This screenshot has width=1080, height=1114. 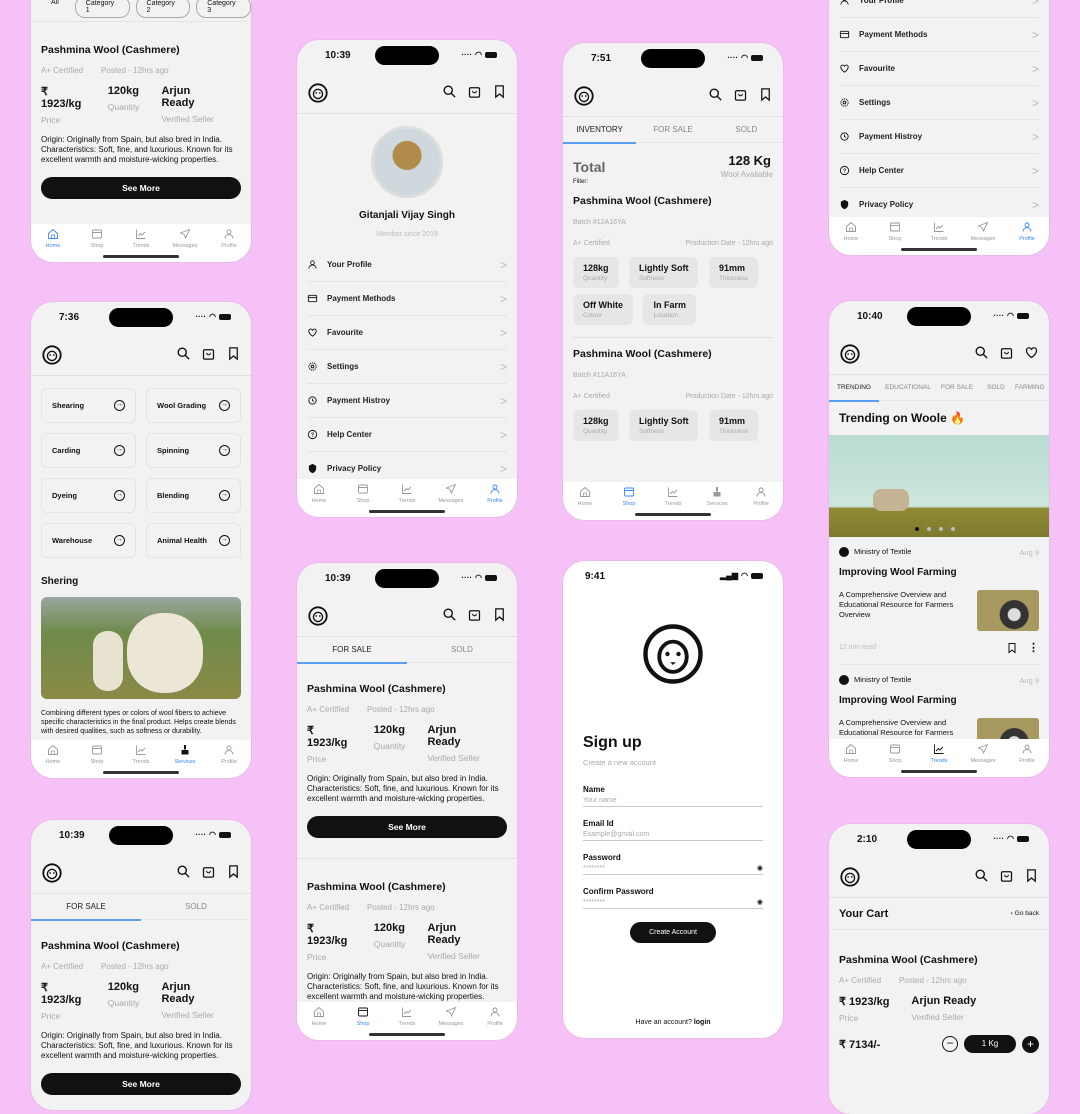 What do you see at coordinates (854, 388) in the screenshot?
I see `tab-trending: TRENDING` at bounding box center [854, 388].